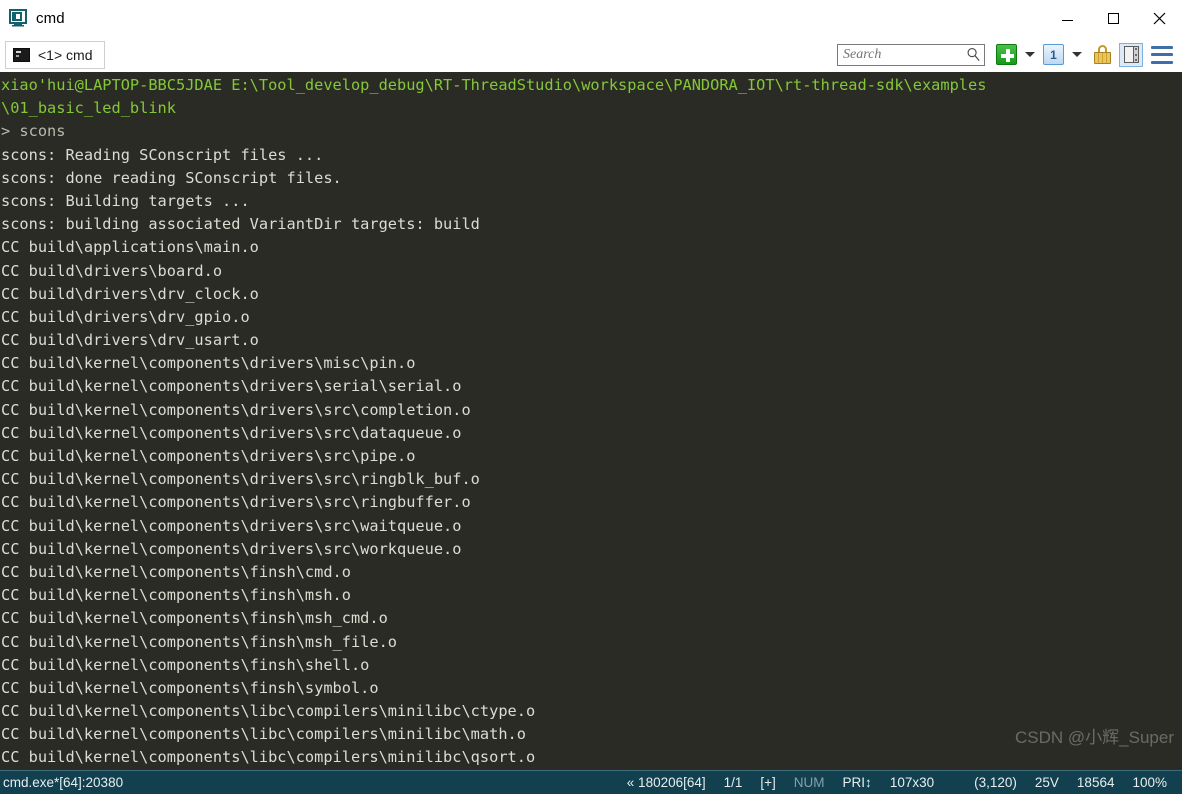 This screenshot has width=1182, height=794. I want to click on window-controls, so click(1113, 18).